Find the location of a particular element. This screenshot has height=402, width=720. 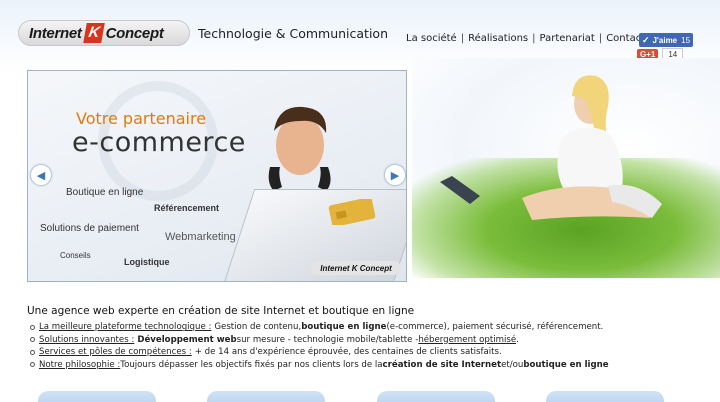

slide-keyword: Boutique en ligne is located at coordinates (105, 192).